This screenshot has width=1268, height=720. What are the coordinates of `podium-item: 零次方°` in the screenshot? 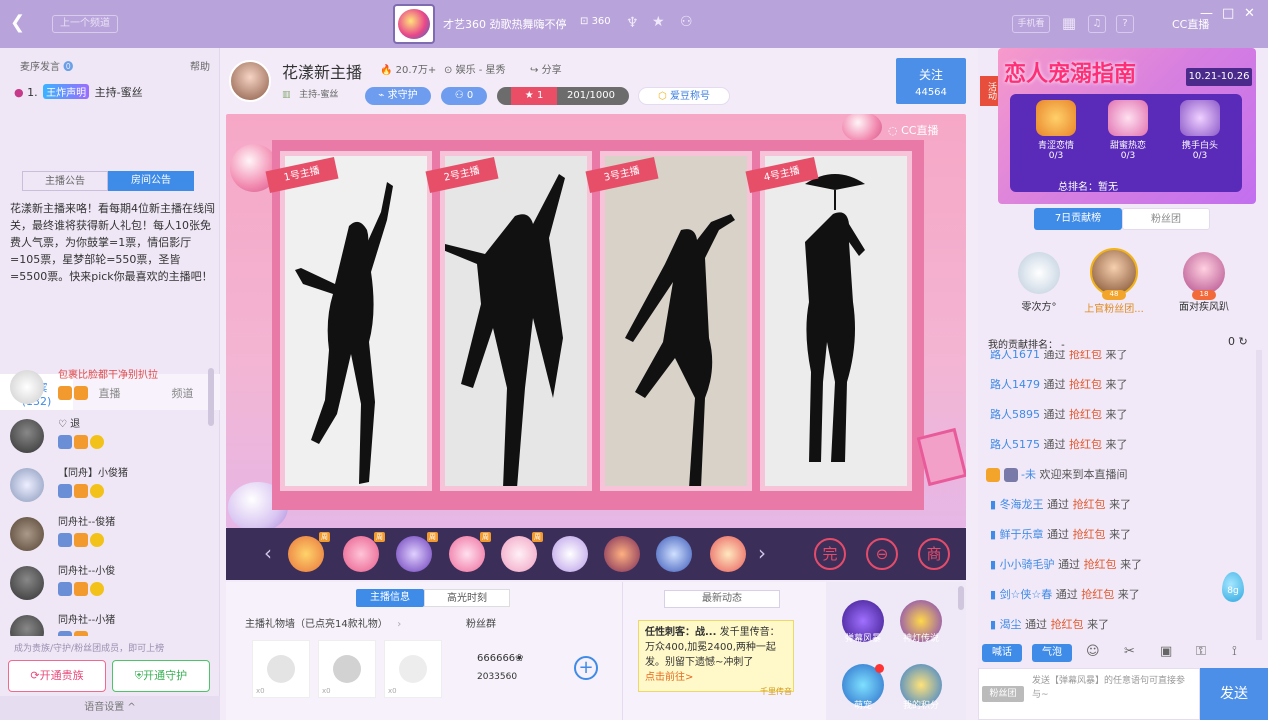 It's located at (1039, 282).